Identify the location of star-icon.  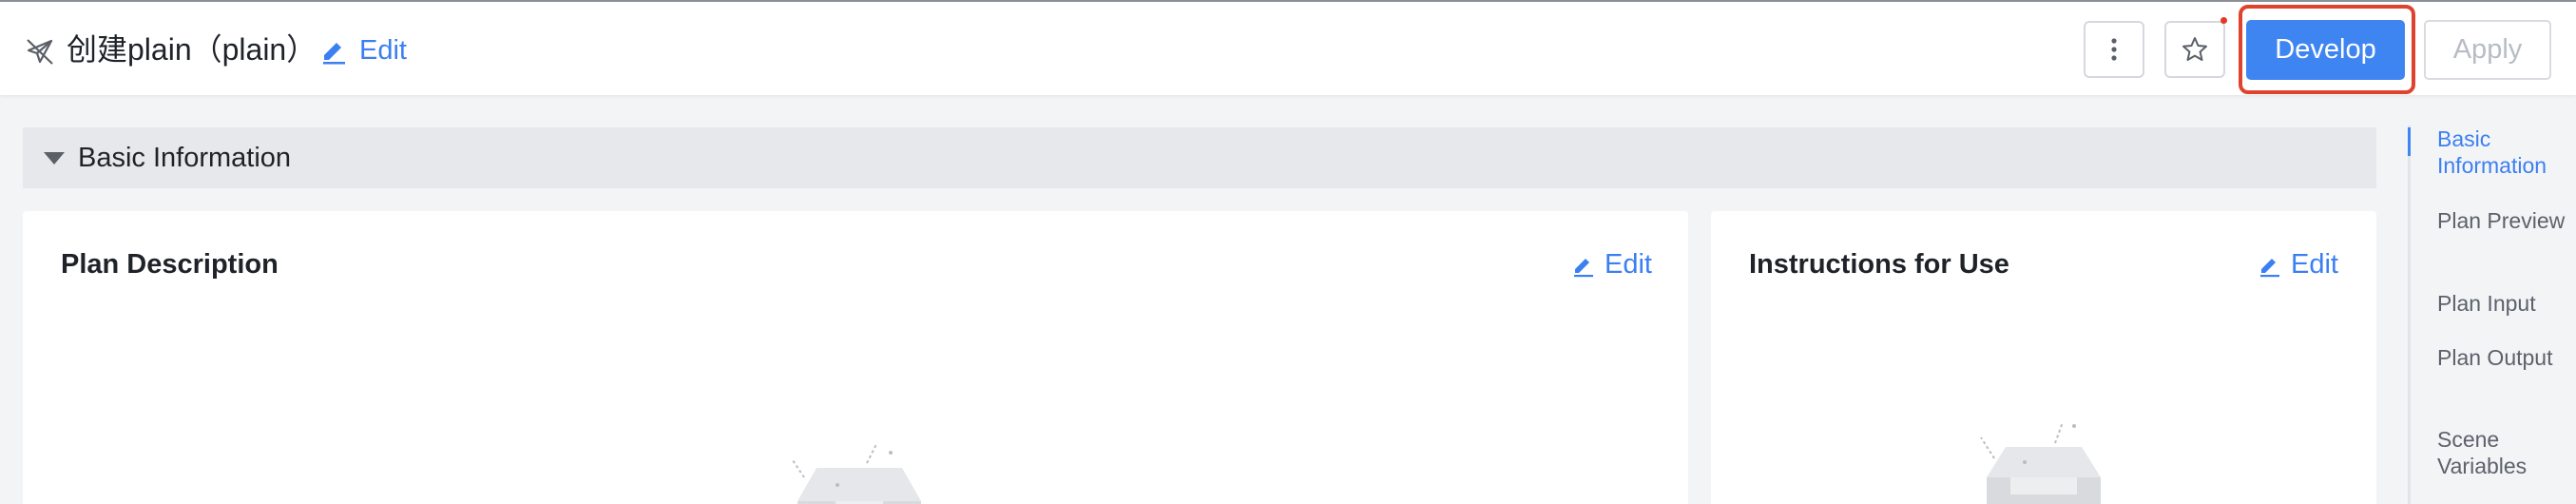
(2194, 49).